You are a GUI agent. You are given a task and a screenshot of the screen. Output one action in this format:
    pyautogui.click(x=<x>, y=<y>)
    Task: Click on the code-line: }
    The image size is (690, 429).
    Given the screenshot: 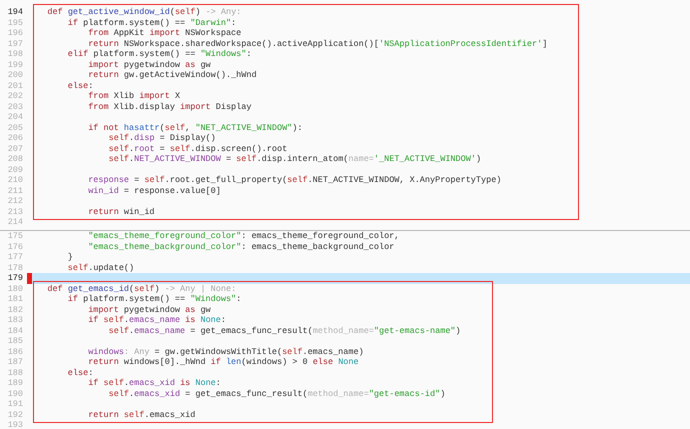 What is the action you would take?
    pyautogui.click(x=70, y=257)
    